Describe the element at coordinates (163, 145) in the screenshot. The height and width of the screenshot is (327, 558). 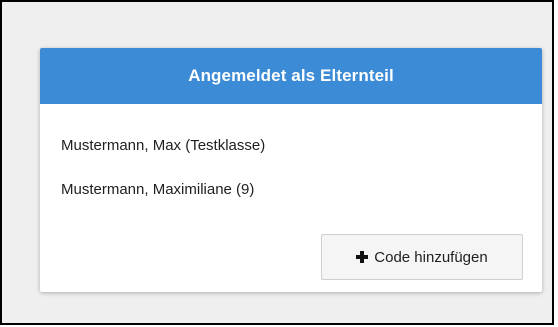
I see `child-entry: Mustermann, Max (Testklasse)` at that location.